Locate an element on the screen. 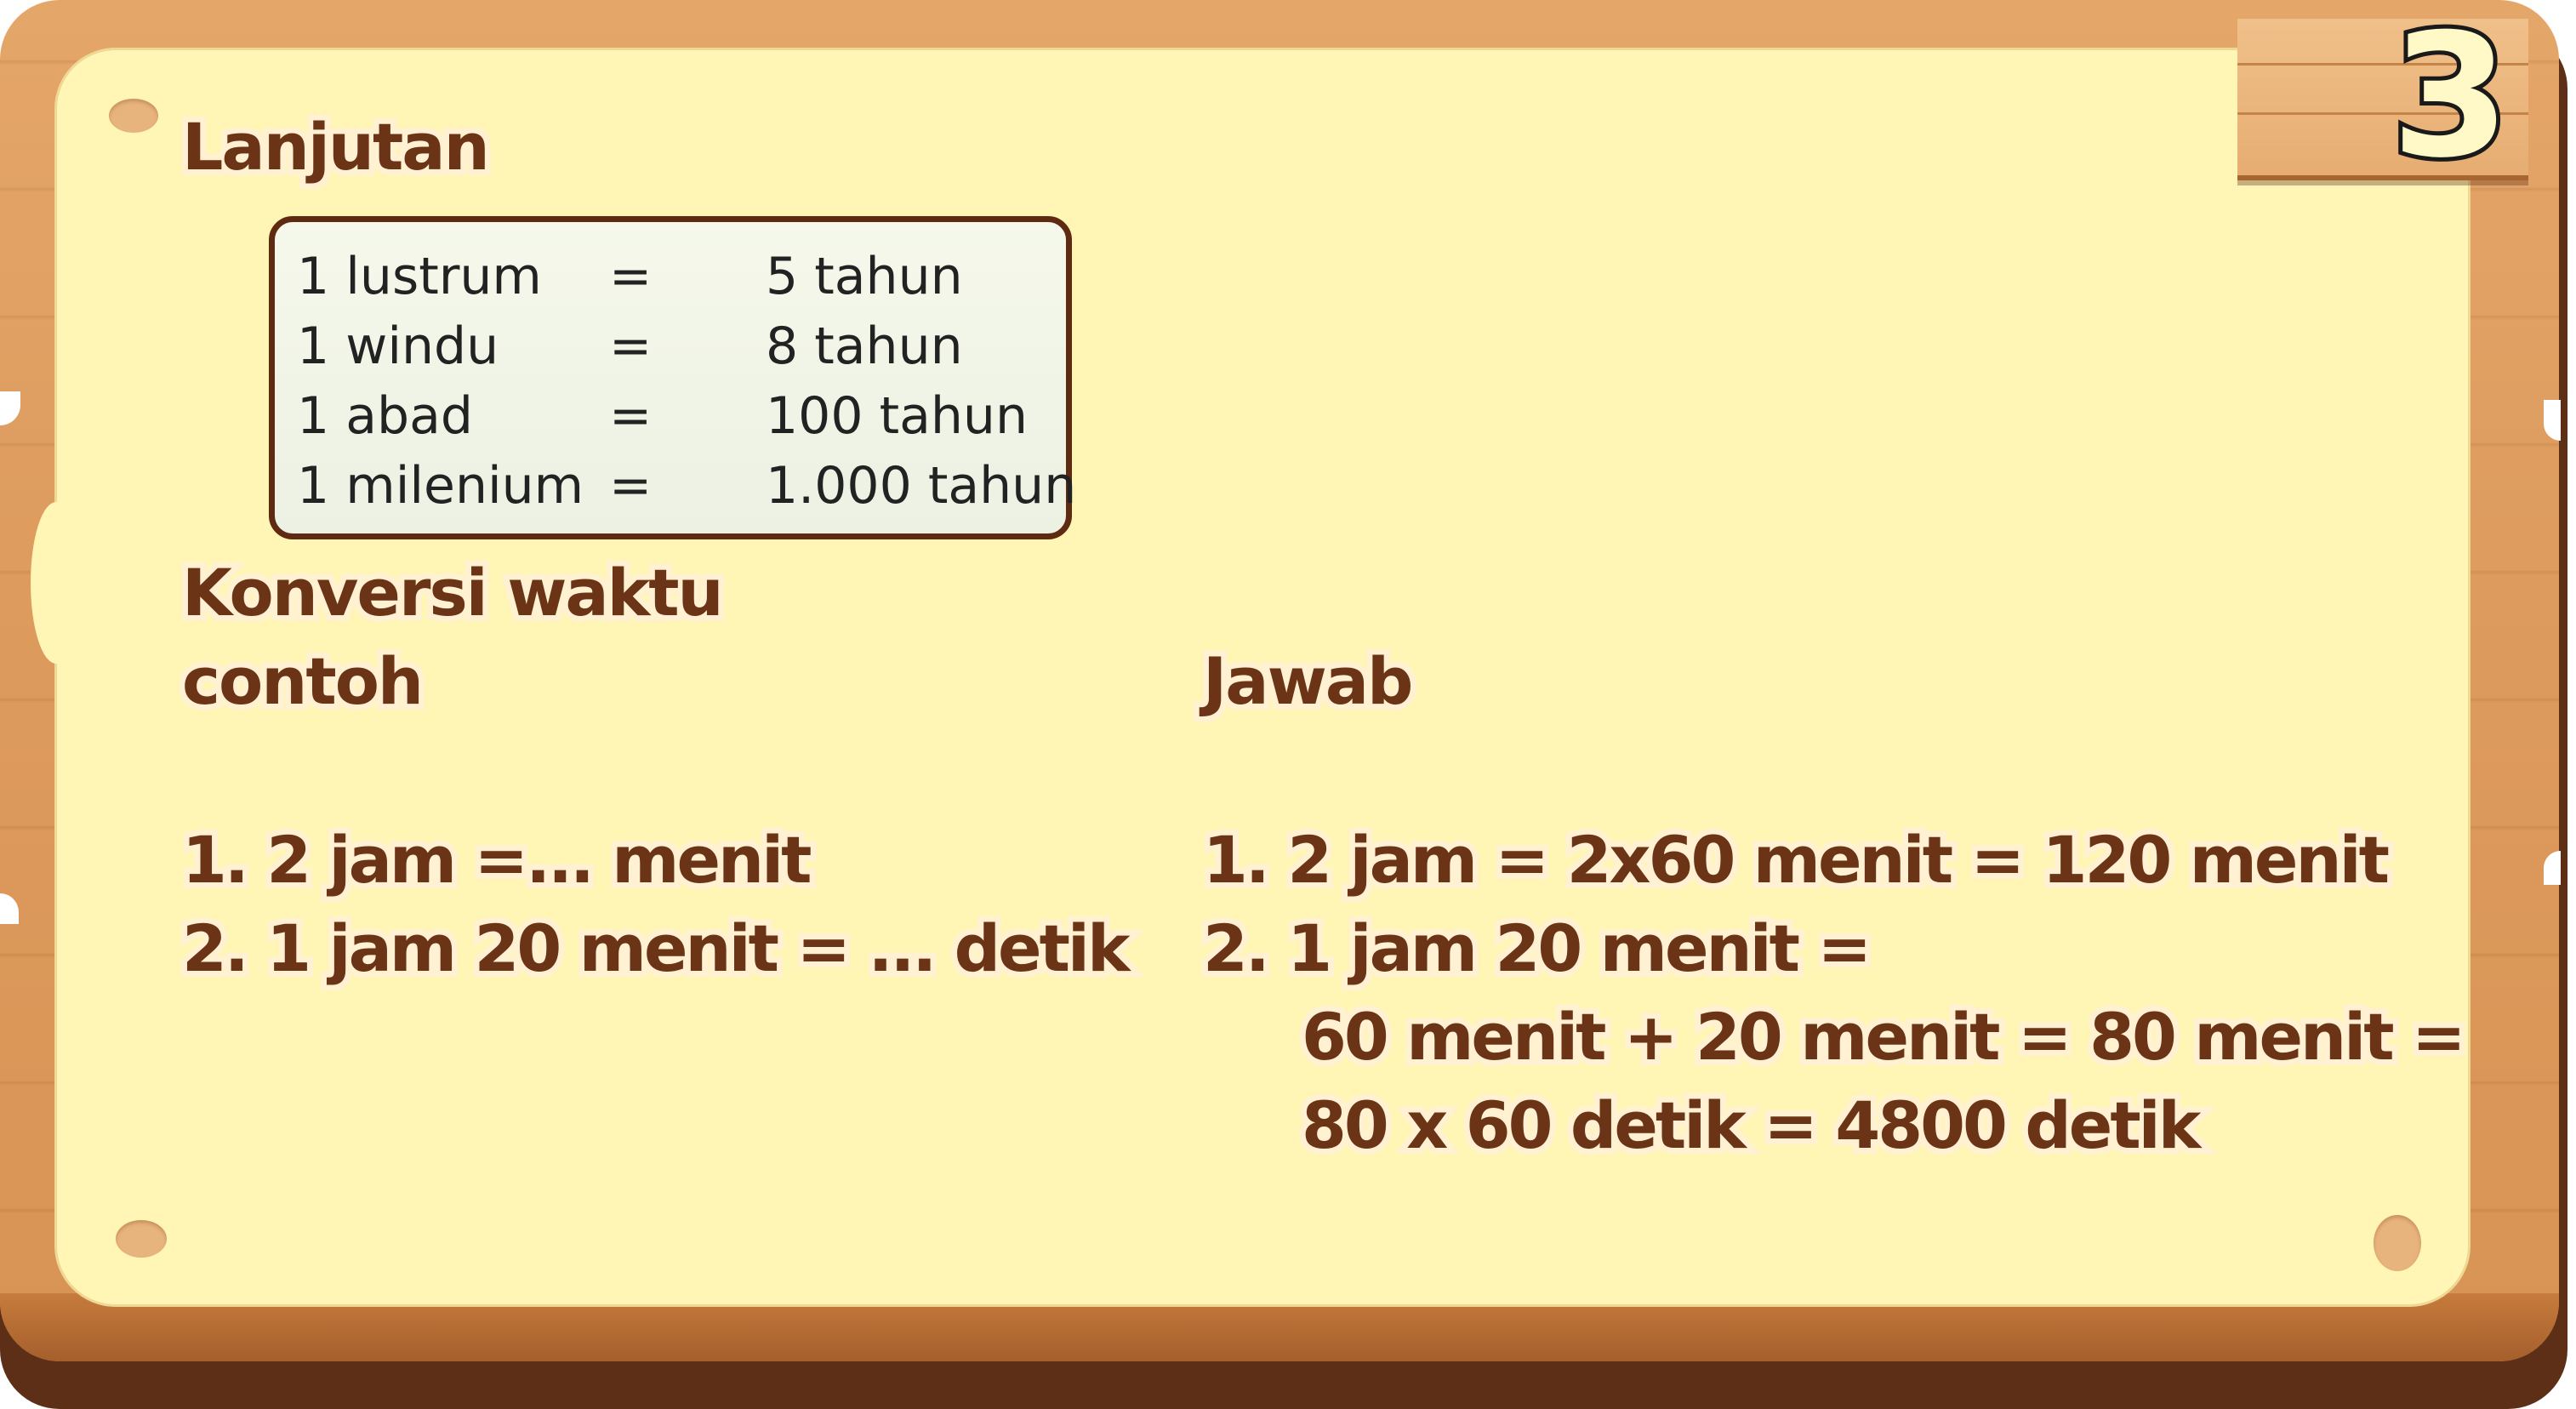 The image size is (2576, 1409). table-cell-unit: 1 abad is located at coordinates (385, 416).